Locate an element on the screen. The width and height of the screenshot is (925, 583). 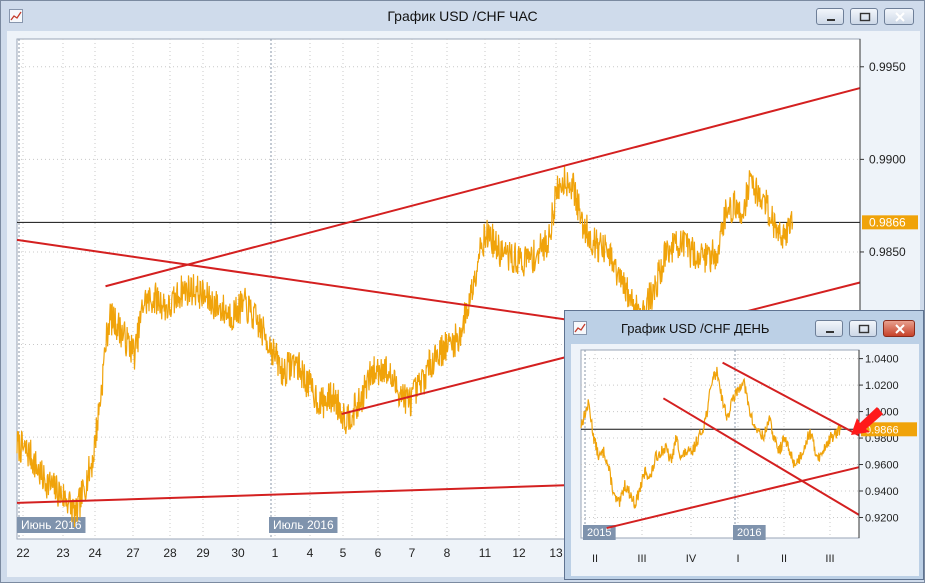
hourly-xtick-label: 22 is located at coordinates (23, 553).